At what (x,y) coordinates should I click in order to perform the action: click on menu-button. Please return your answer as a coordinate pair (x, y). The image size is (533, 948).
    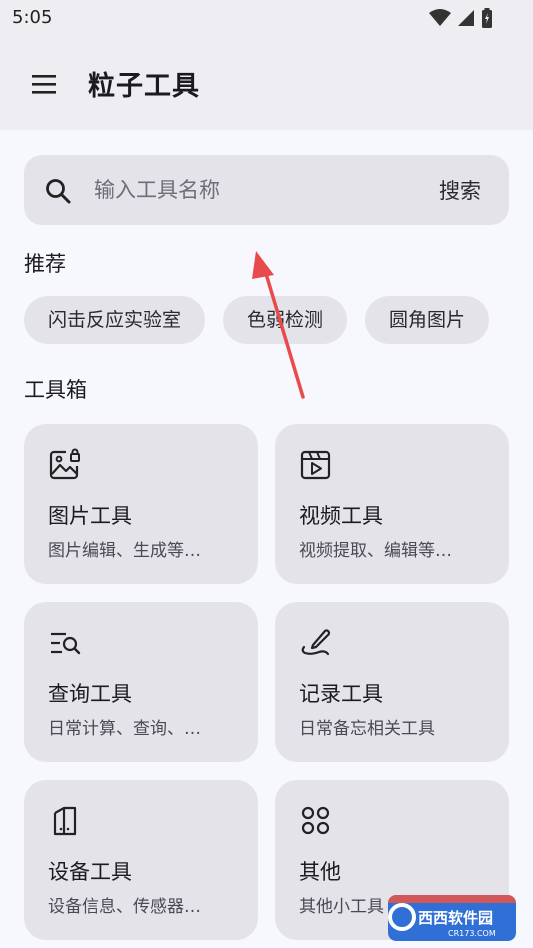
    Looking at the image, I should click on (44, 84).